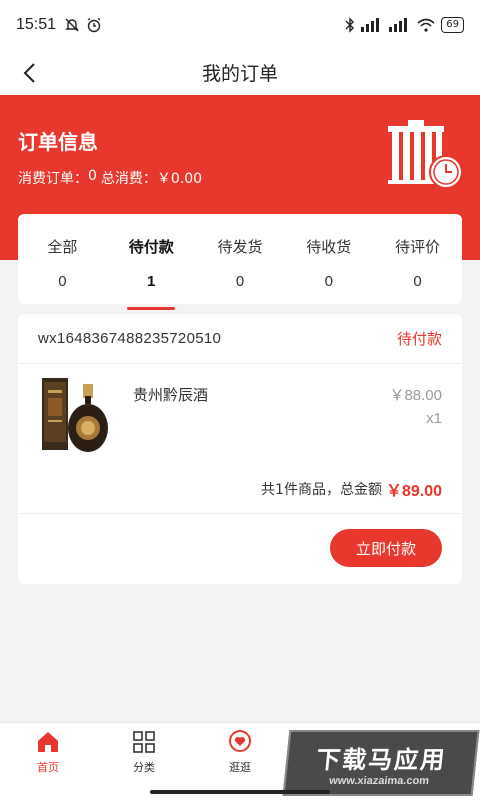 The height and width of the screenshot is (800, 480). I want to click on product-name: 贵州黔辰酒, so click(171, 395).